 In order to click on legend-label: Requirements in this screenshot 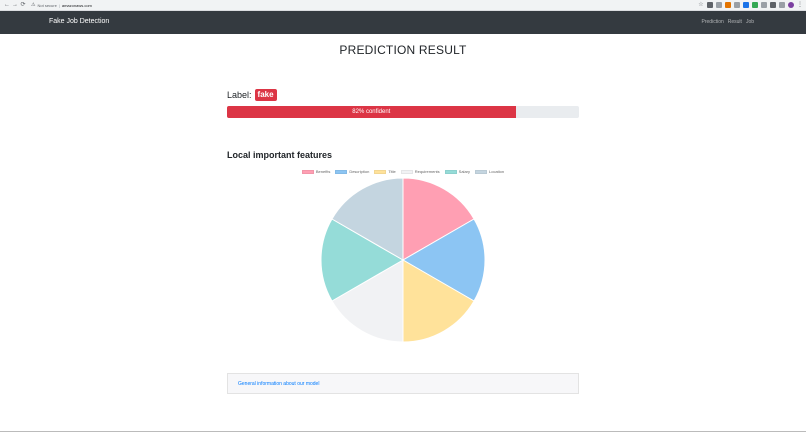, I will do `click(427, 171)`.